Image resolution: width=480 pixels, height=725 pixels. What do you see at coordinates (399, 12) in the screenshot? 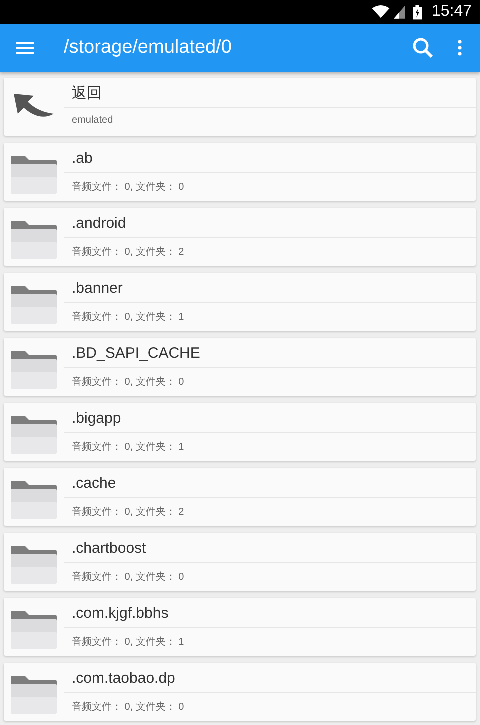
I see `signal-icon` at bounding box center [399, 12].